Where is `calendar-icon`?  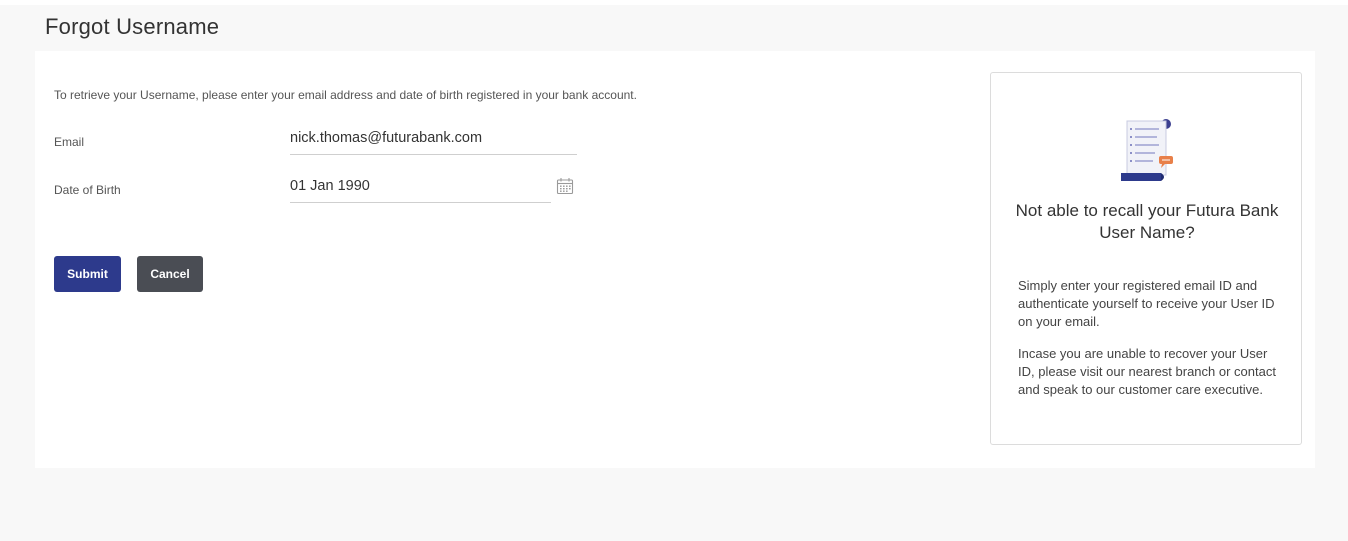
calendar-icon is located at coordinates (565, 186).